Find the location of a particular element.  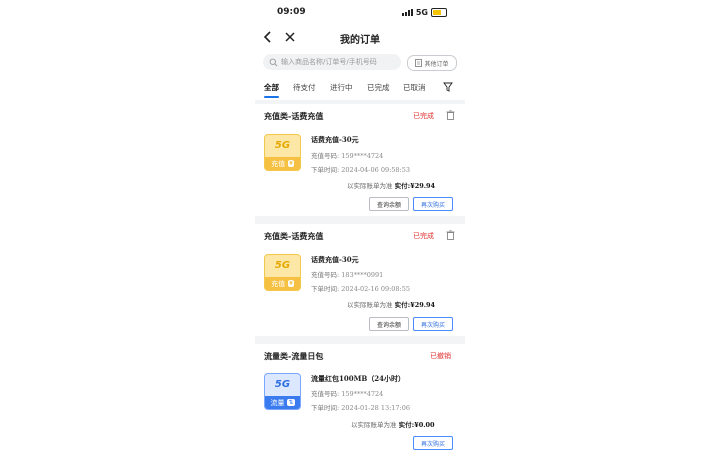

status-bar: 09:09 5G is located at coordinates (360, 14).